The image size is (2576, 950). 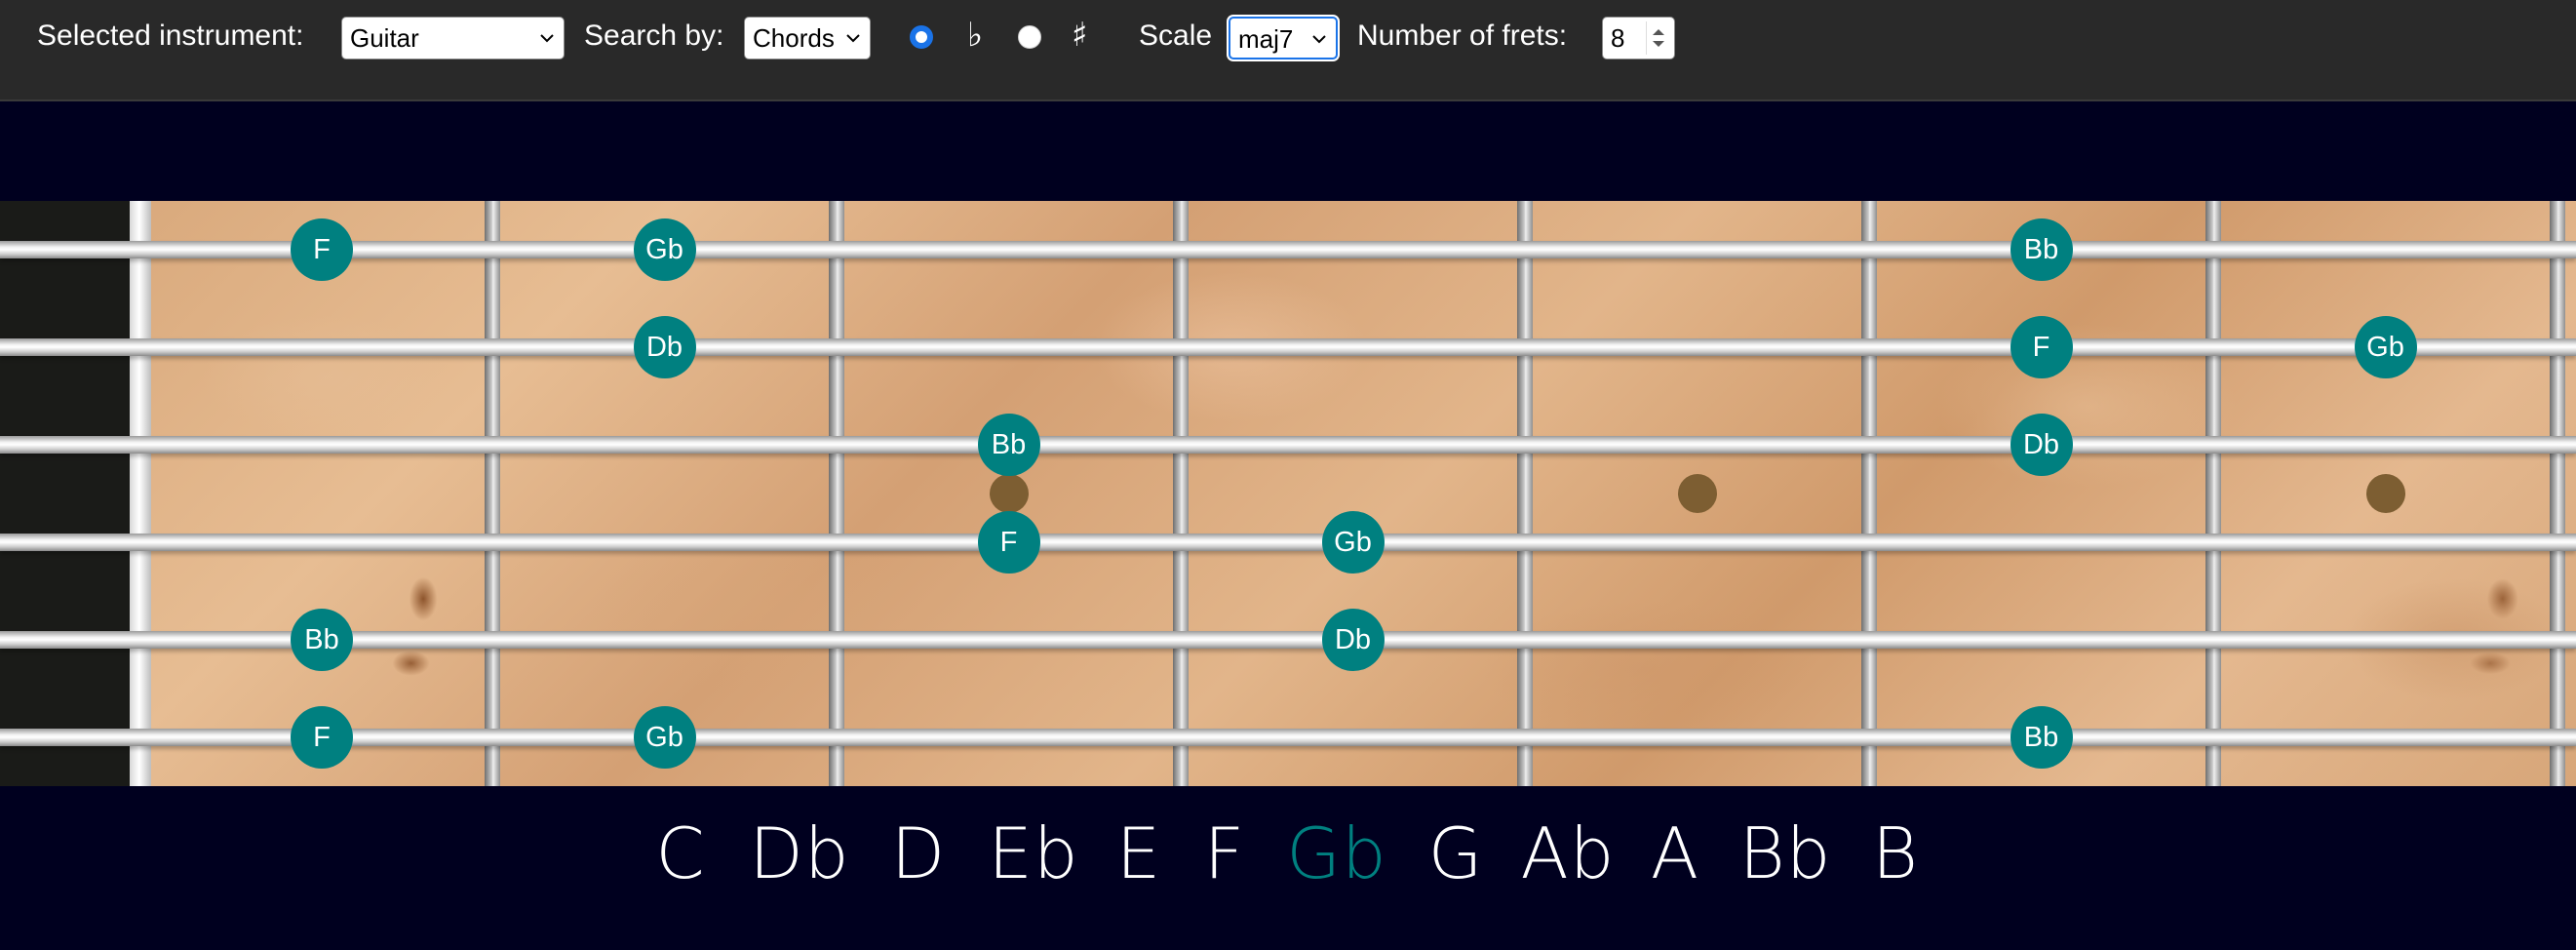 I want to click on key-d: D, so click(x=918, y=853).